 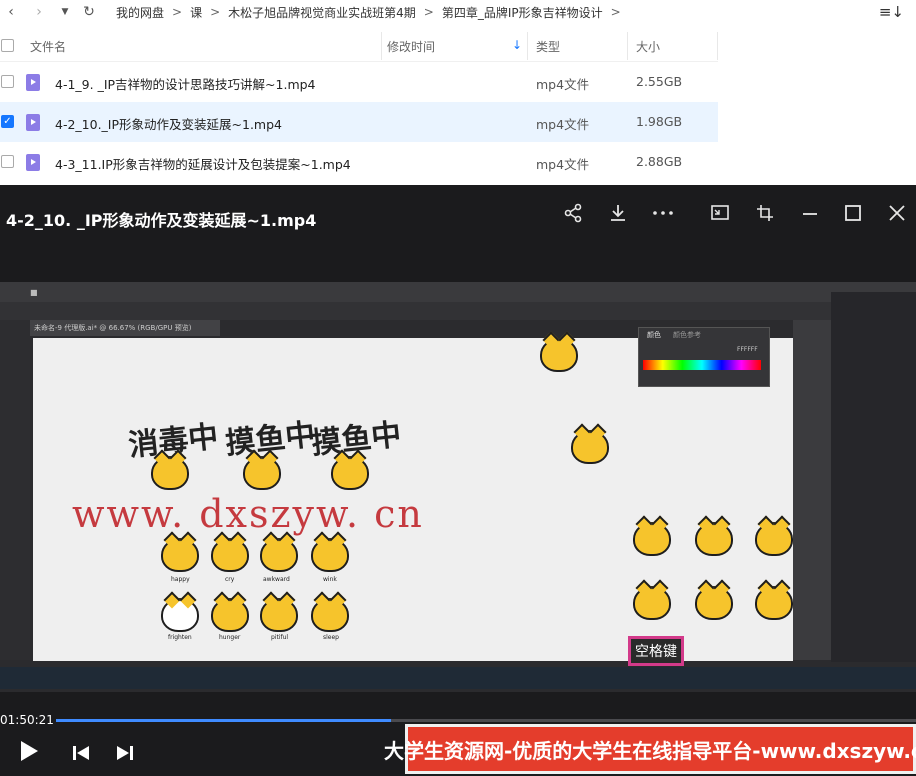 I want to click on caret-down-icon: ▼, so click(x=65, y=12).